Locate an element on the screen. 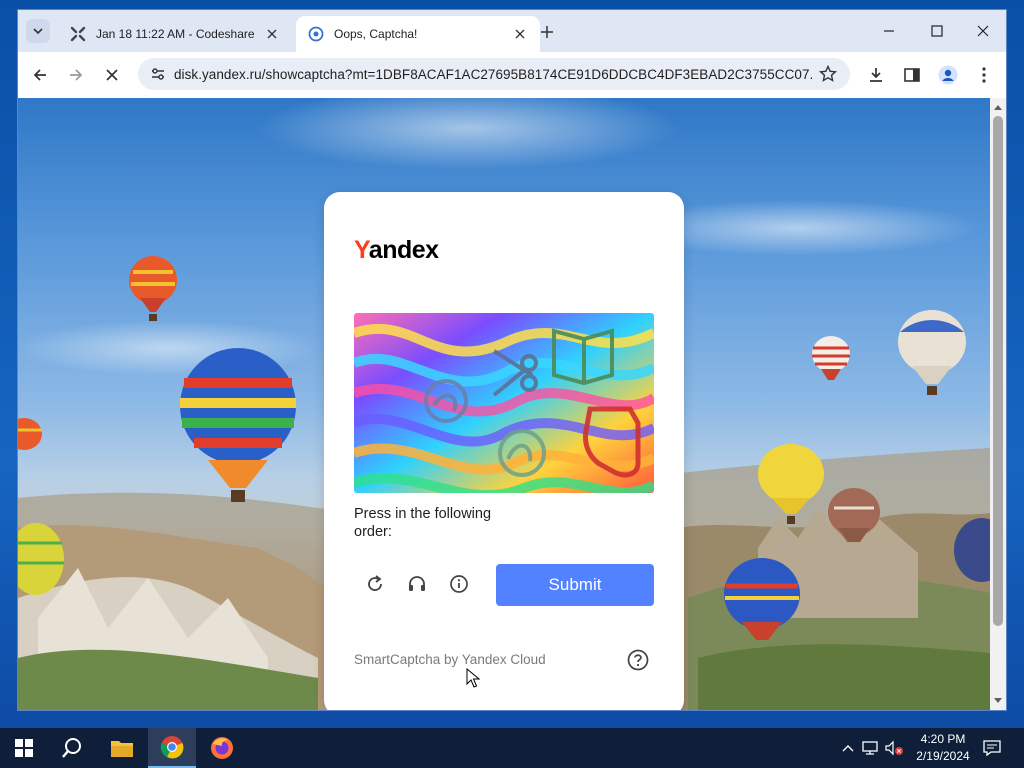 Image resolution: width=1024 pixels, height=768 pixels. tune-icon is located at coordinates (158, 74).